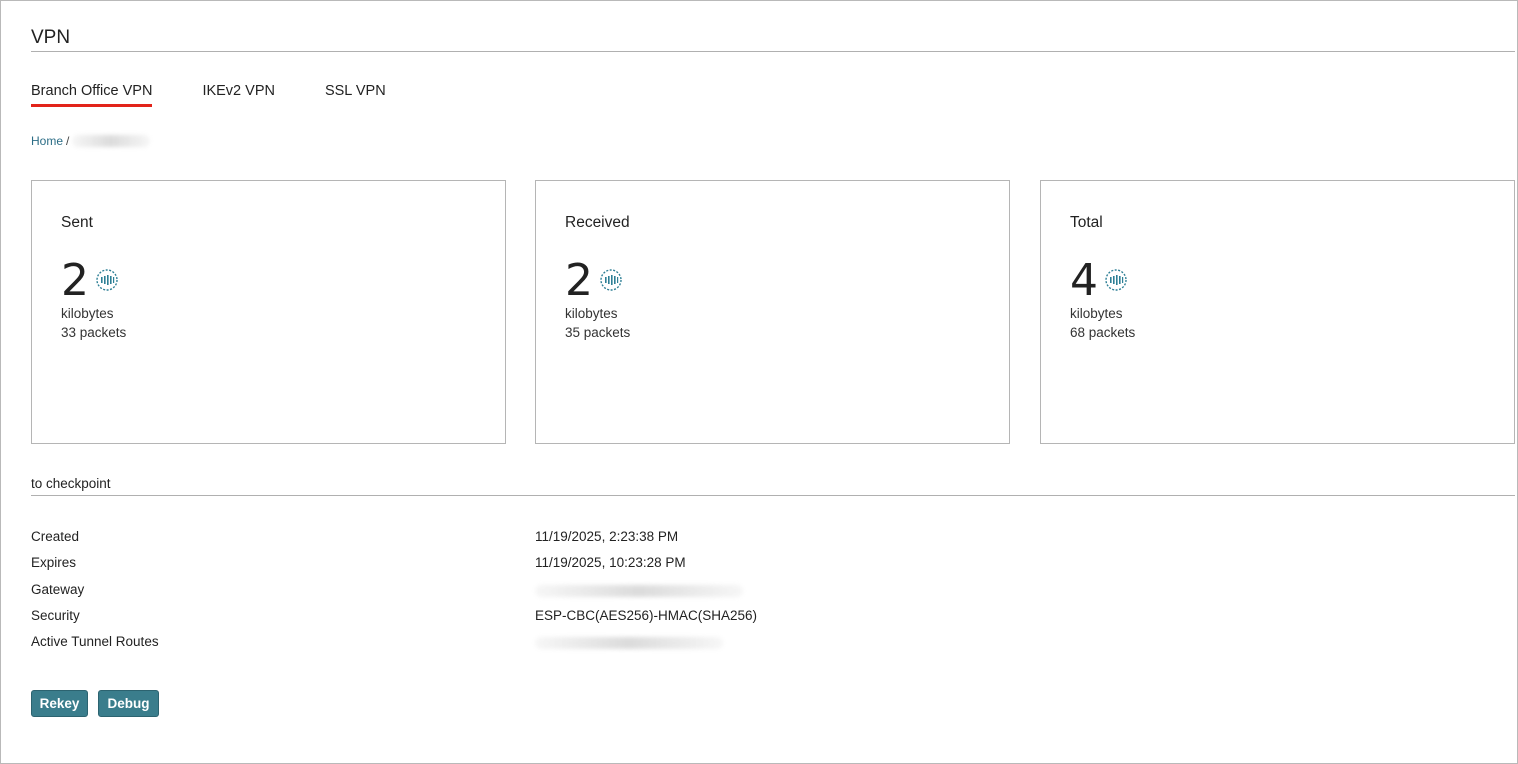  Describe the element at coordinates (95, 641) in the screenshot. I see `detail-label: Active Tunnel Routes` at that location.